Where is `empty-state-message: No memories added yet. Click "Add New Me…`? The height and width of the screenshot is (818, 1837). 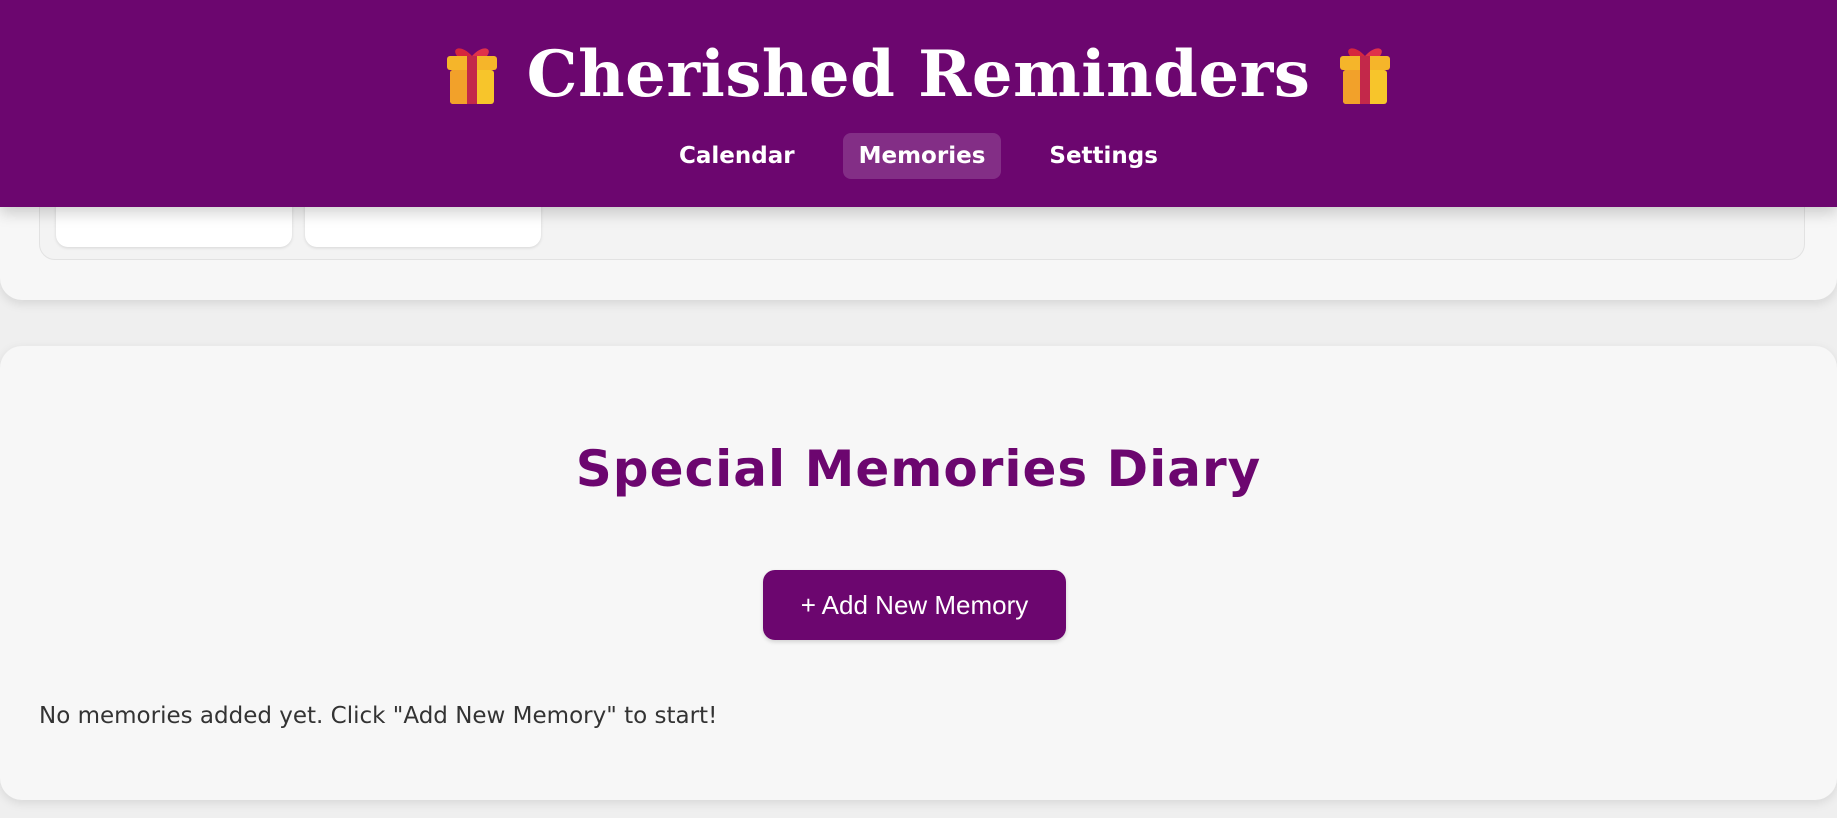 empty-state-message: No memories added yet. Click "Add New Me… is located at coordinates (378, 716).